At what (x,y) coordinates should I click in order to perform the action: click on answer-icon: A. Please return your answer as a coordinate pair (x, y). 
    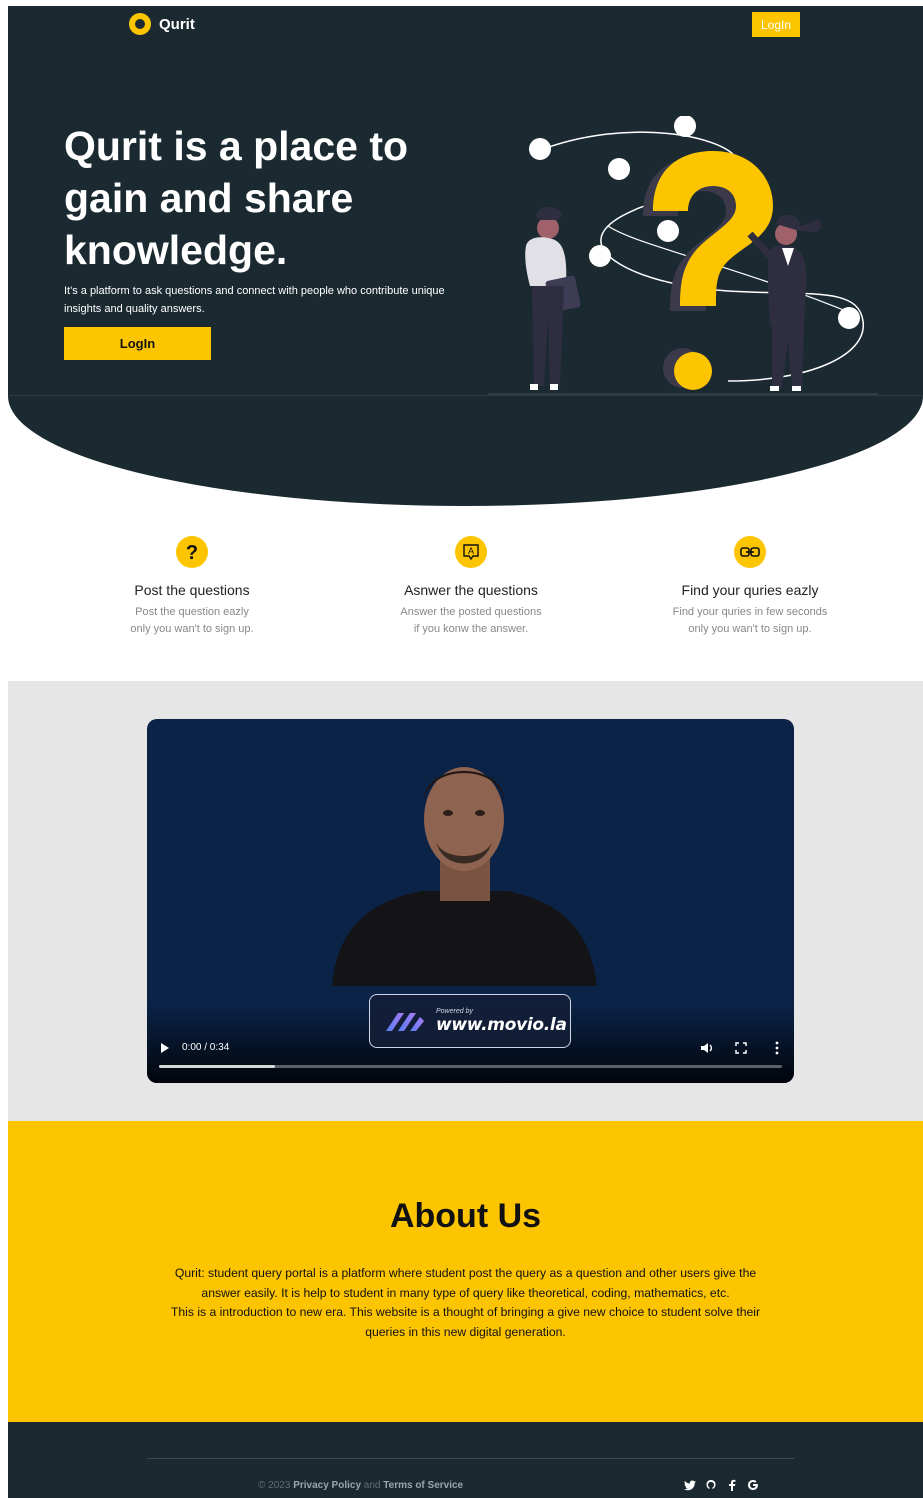
    Looking at the image, I should click on (471, 552).